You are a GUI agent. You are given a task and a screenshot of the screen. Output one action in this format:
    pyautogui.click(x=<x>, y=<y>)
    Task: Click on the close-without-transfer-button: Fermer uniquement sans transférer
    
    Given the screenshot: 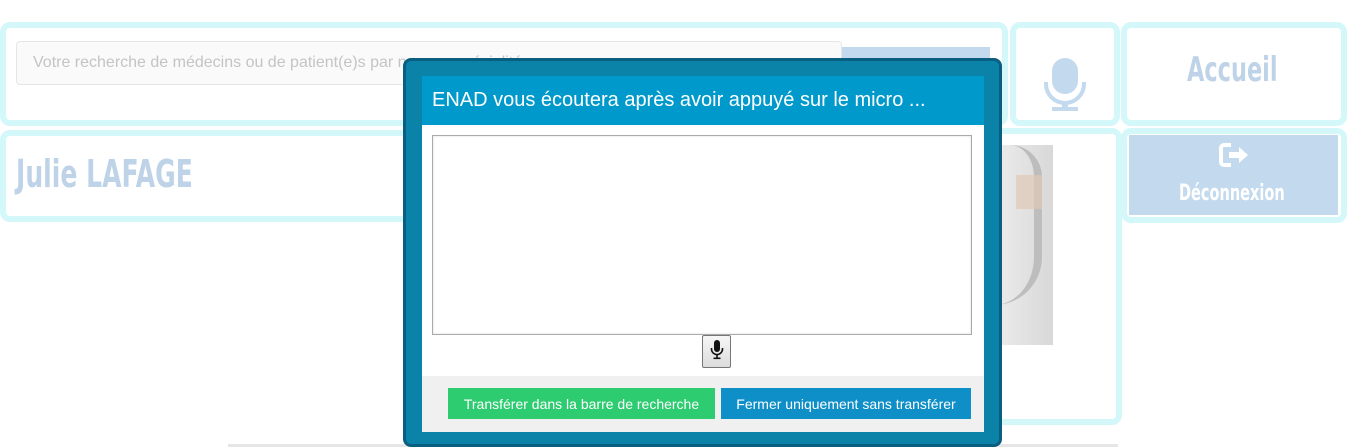 What is the action you would take?
    pyautogui.click(x=846, y=403)
    